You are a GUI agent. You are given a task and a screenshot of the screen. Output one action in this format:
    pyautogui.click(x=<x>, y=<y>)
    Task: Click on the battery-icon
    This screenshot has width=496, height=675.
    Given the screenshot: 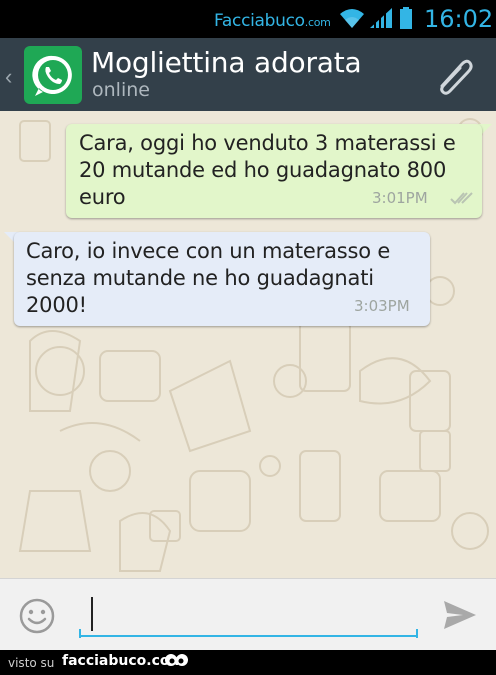 What is the action you would take?
    pyautogui.click(x=406, y=18)
    